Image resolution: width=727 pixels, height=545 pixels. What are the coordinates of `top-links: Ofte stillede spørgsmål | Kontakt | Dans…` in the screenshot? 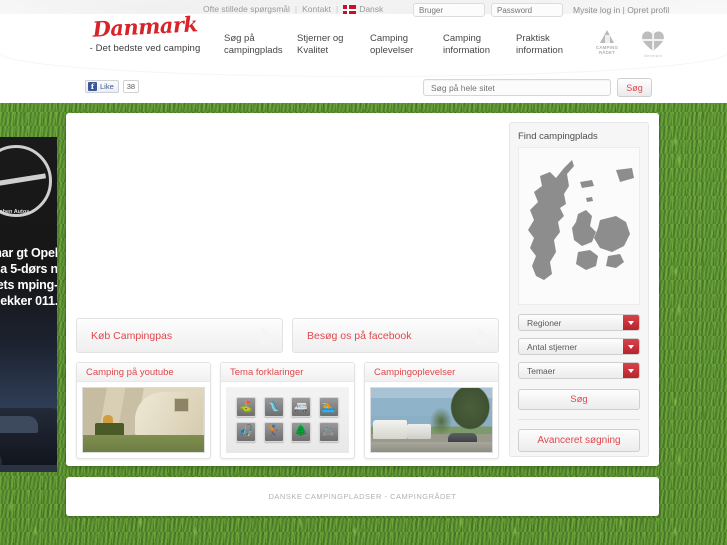 It's located at (293, 9).